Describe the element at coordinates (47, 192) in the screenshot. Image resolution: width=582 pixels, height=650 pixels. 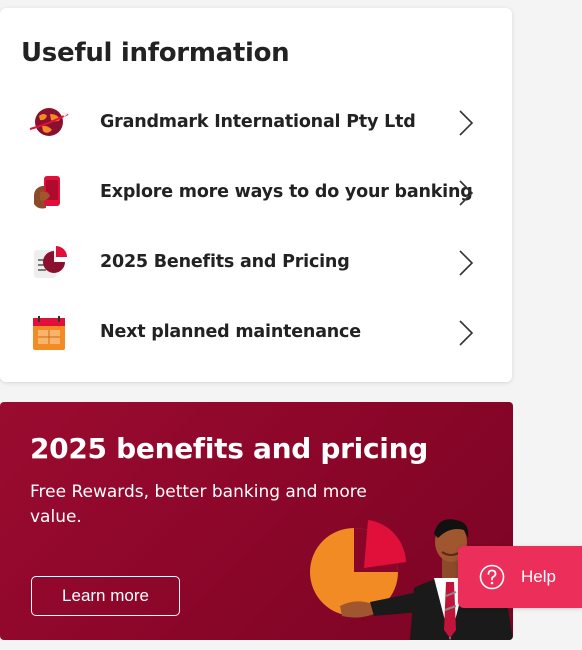
I see `phone-in-hand-icon` at that location.